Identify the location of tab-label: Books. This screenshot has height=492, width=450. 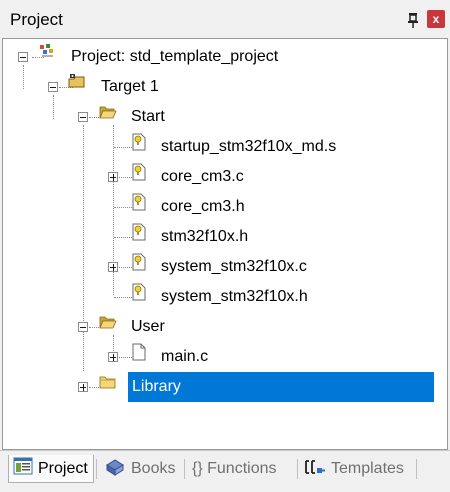
(153, 468).